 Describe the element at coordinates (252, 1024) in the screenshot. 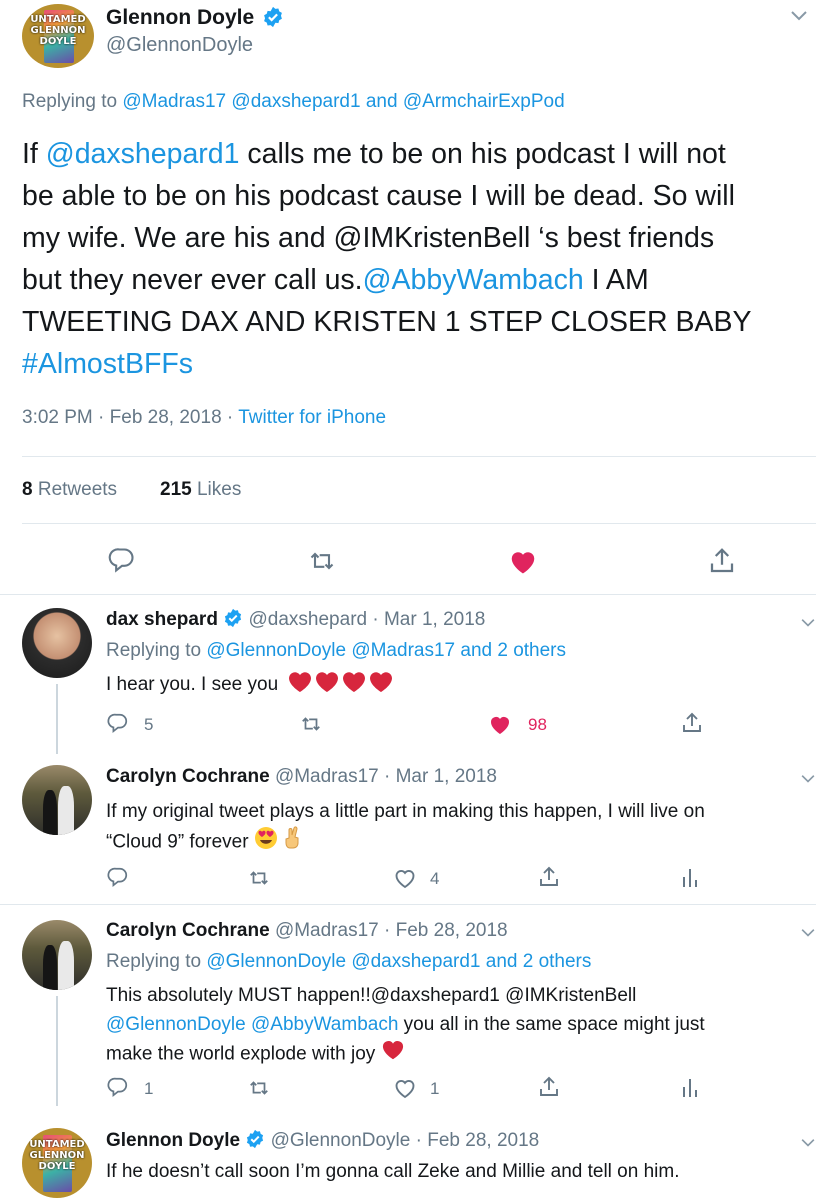

I see `mention-link: @GlennonDoyle @AbbyWambach` at that location.